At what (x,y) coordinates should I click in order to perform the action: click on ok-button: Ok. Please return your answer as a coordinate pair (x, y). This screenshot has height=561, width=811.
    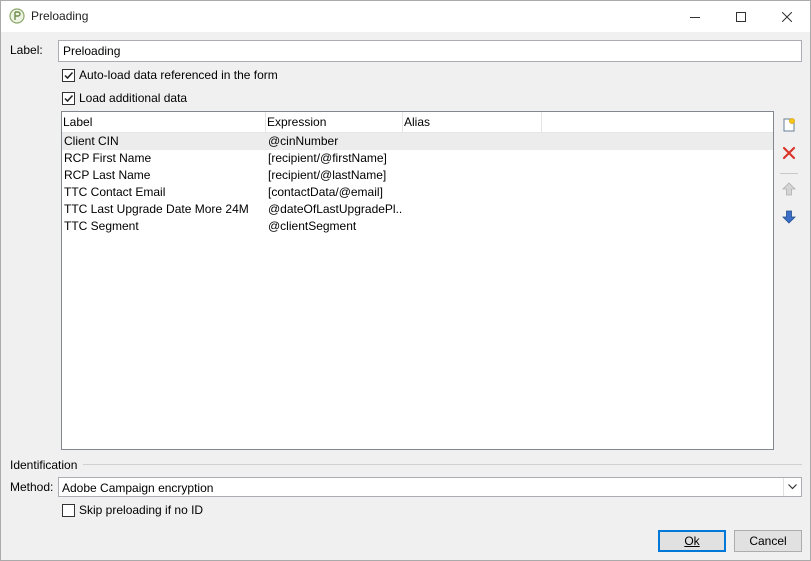
    Looking at the image, I should click on (692, 541).